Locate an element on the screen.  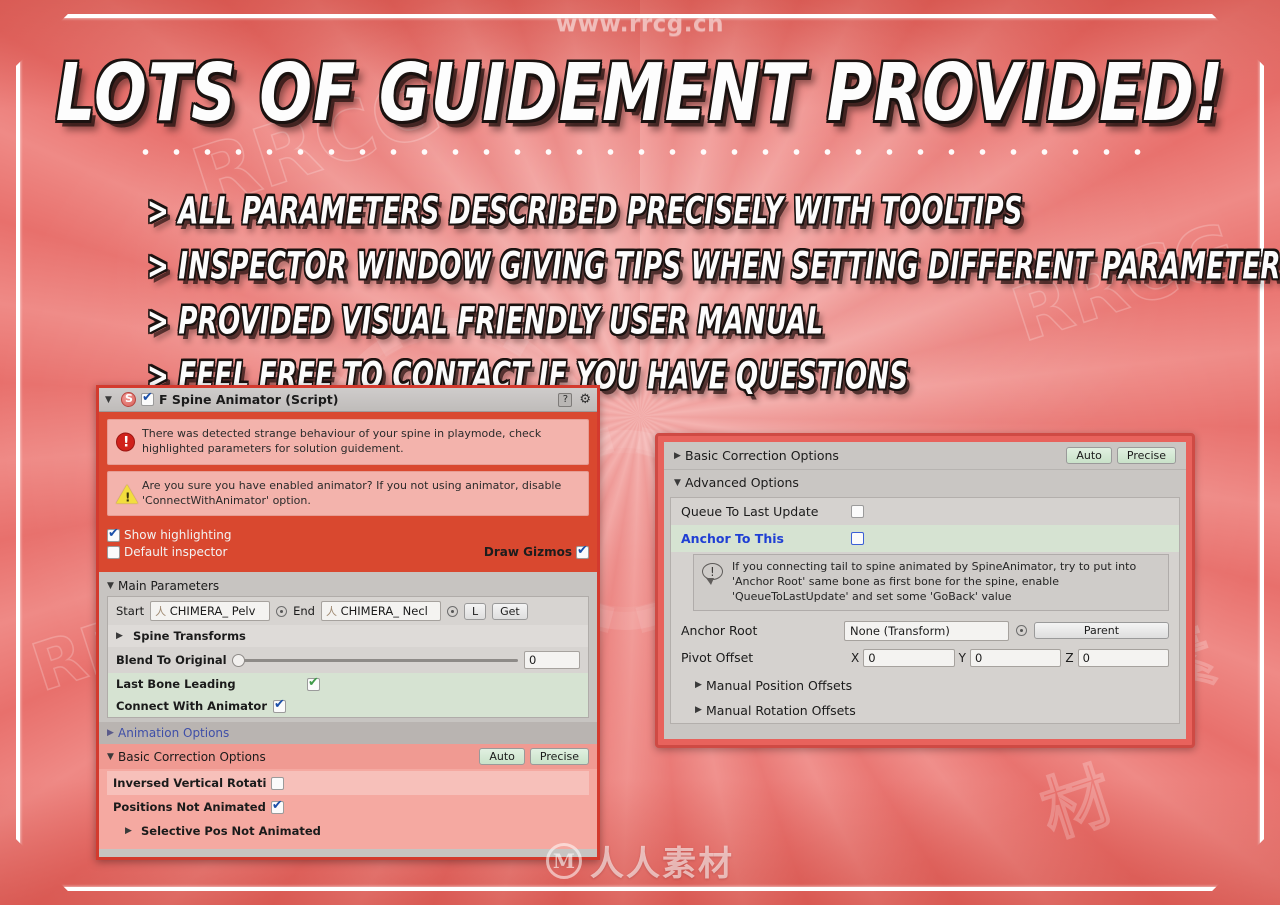
blend-to-original-row: Blend To Original 0 is located at coordinates (348, 660).